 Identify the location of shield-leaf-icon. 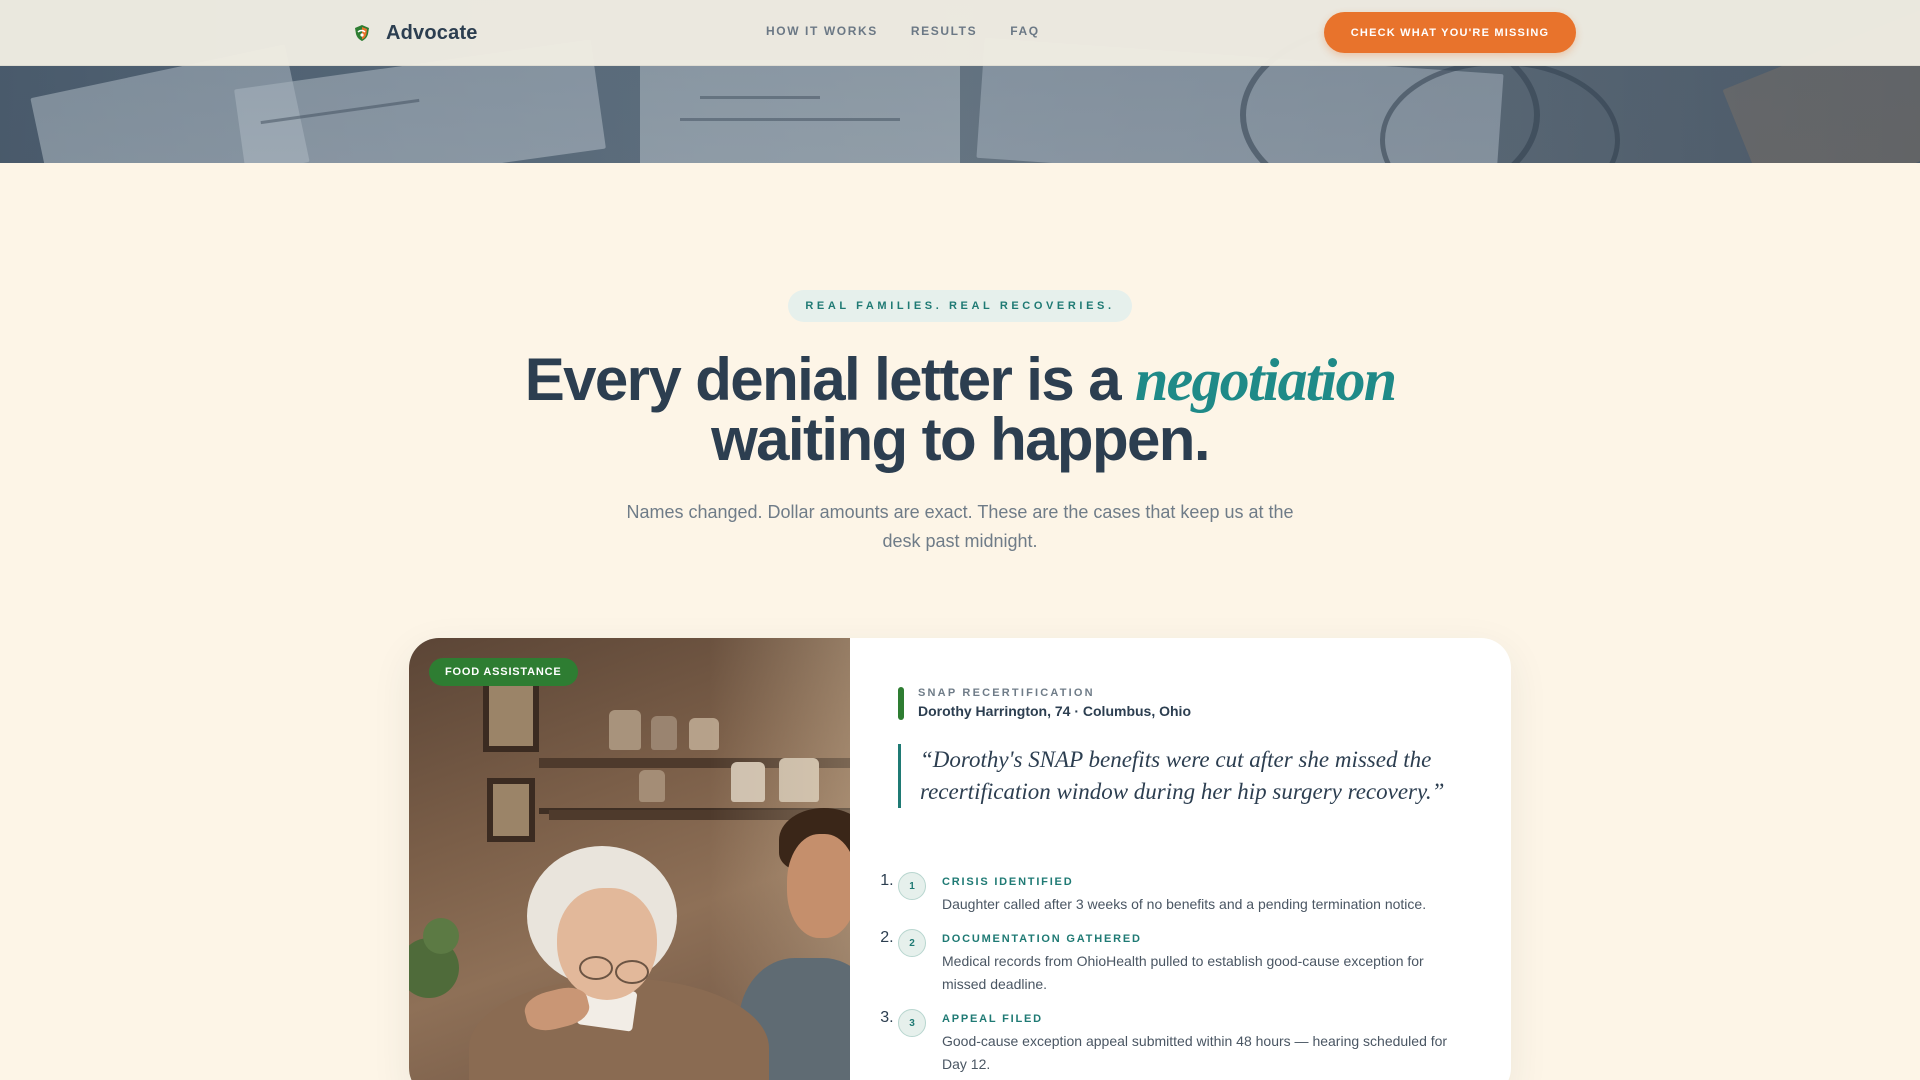
(362, 33).